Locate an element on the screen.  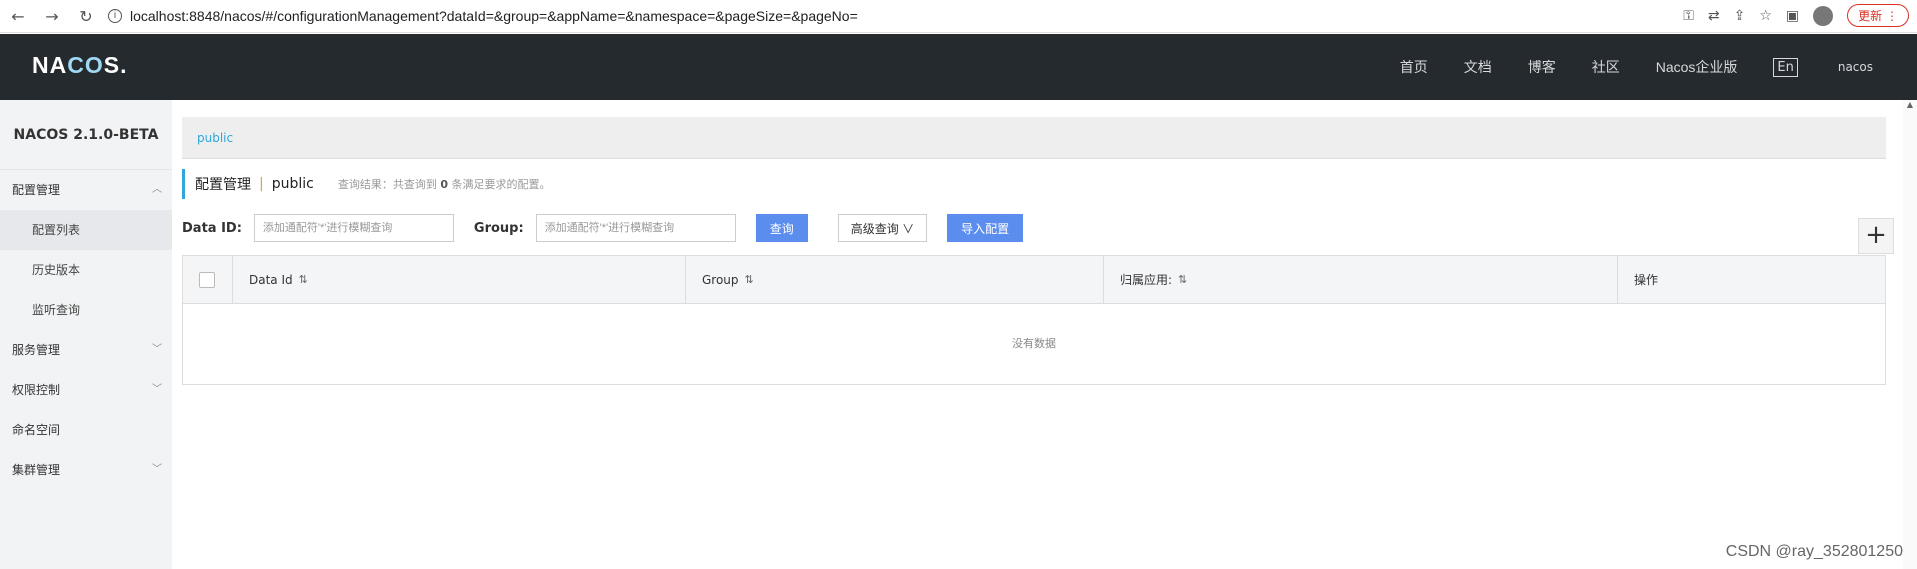
update-button: 更新 ⋮ is located at coordinates (1878, 15).